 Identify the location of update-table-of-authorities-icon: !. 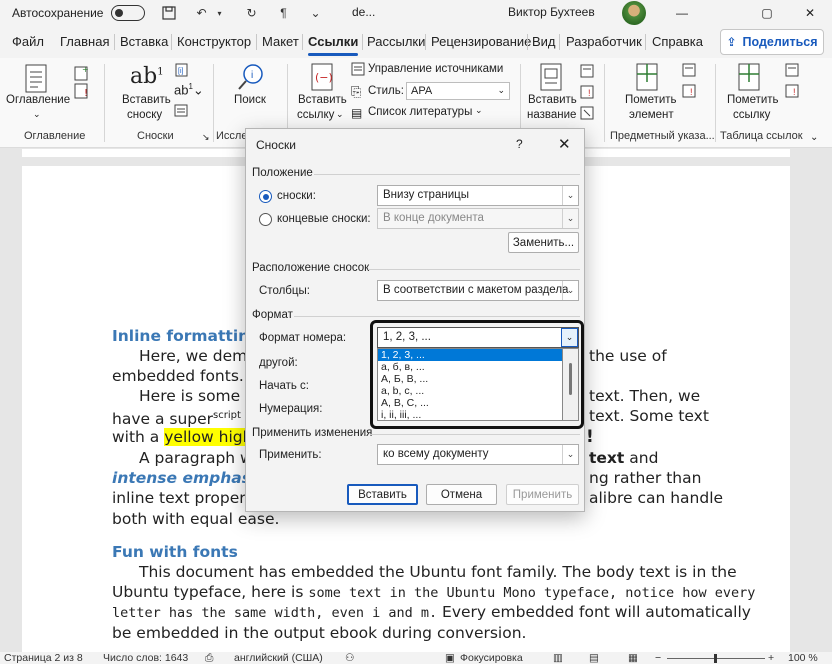
(792, 92).